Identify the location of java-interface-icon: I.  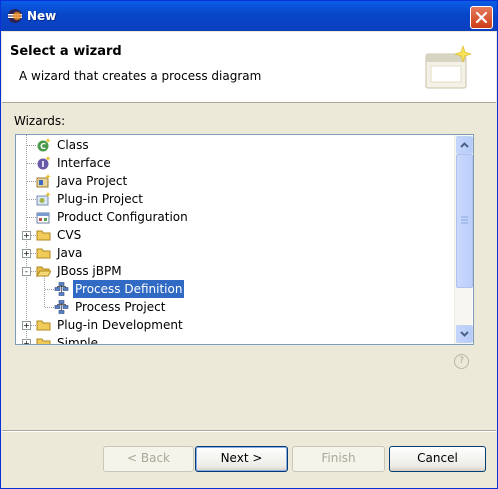
(44, 163).